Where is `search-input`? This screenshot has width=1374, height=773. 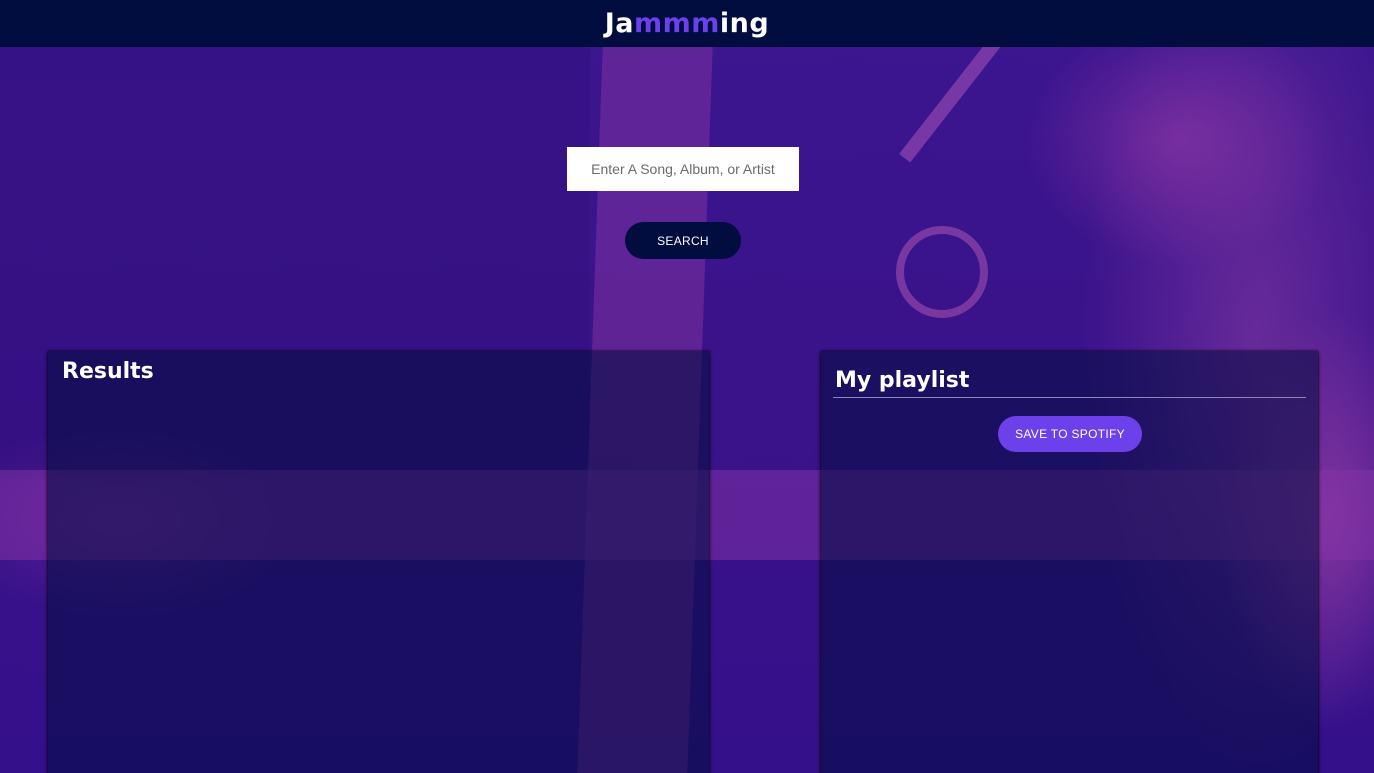 search-input is located at coordinates (683, 169).